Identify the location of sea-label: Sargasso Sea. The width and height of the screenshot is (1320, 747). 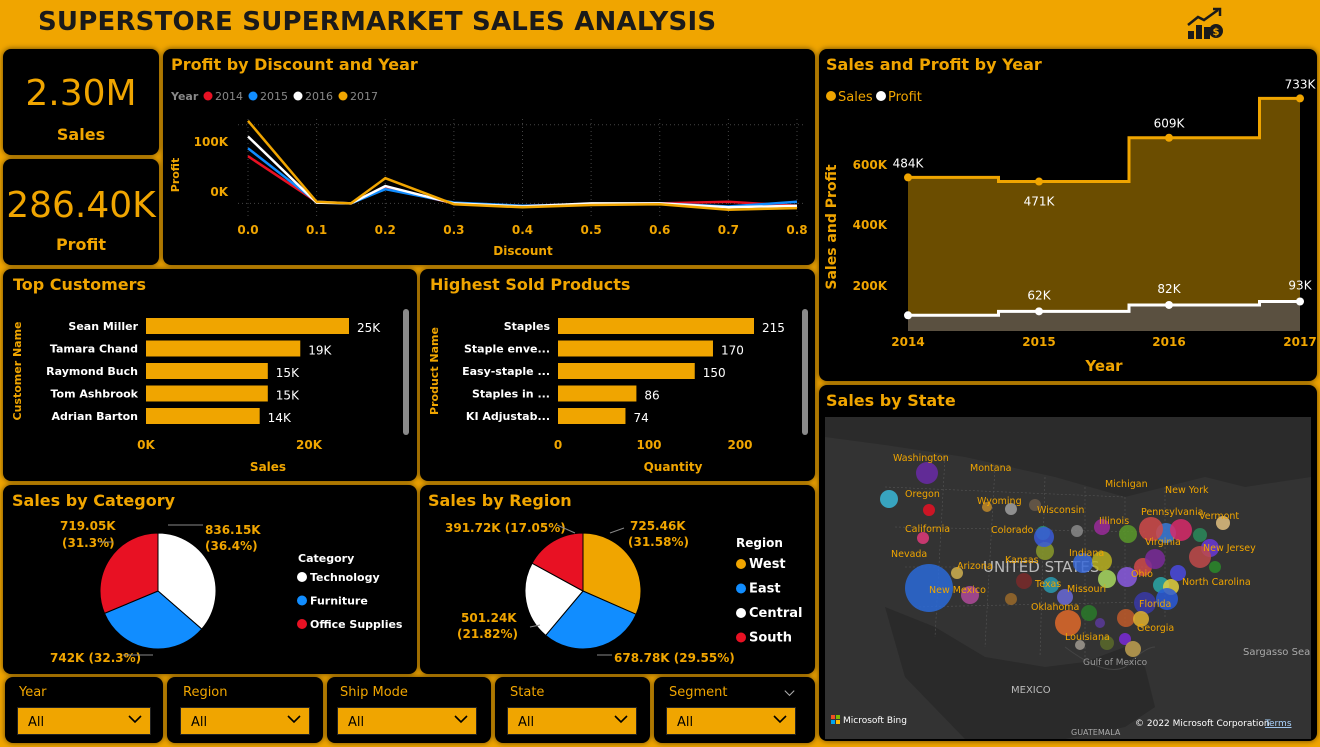
(1276, 652).